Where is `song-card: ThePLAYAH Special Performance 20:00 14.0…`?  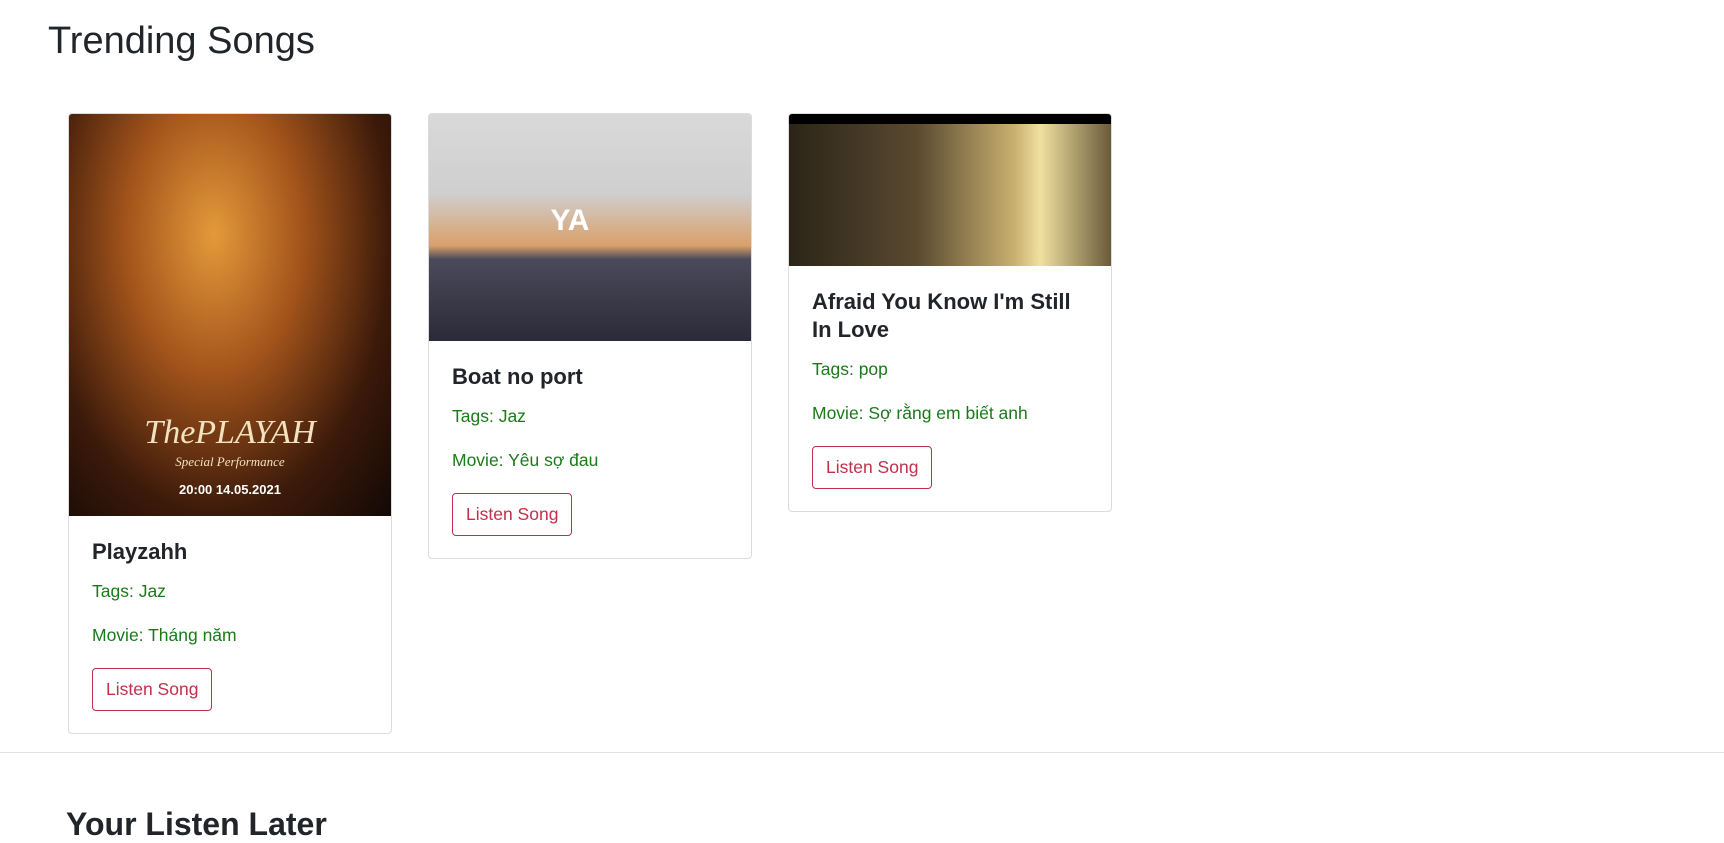
song-card: ThePLAYAH Special Performance 20:00 14.0… is located at coordinates (230, 423).